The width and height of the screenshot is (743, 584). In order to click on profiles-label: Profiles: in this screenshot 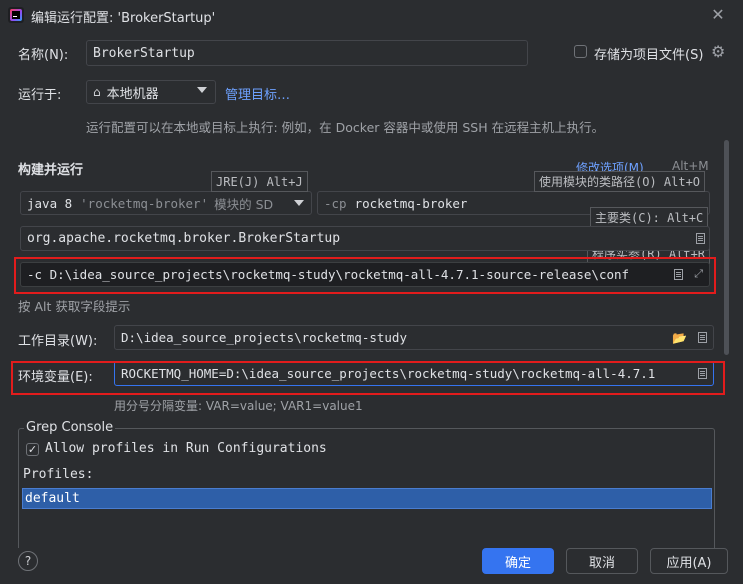, I will do `click(58, 474)`.